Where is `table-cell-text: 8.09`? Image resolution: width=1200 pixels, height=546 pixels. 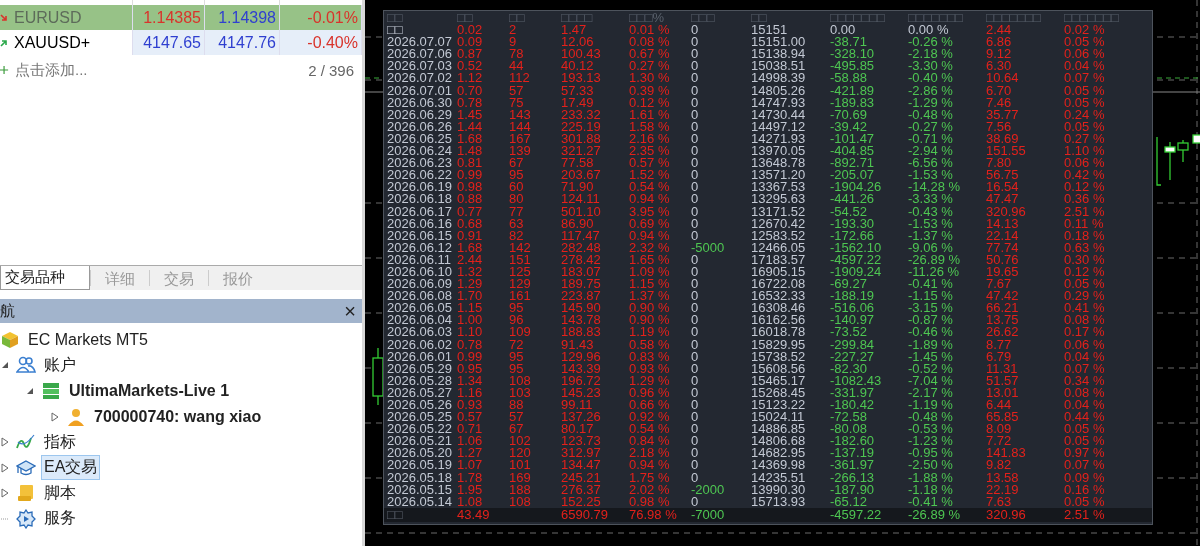
table-cell-text: 8.09 is located at coordinates (999, 429).